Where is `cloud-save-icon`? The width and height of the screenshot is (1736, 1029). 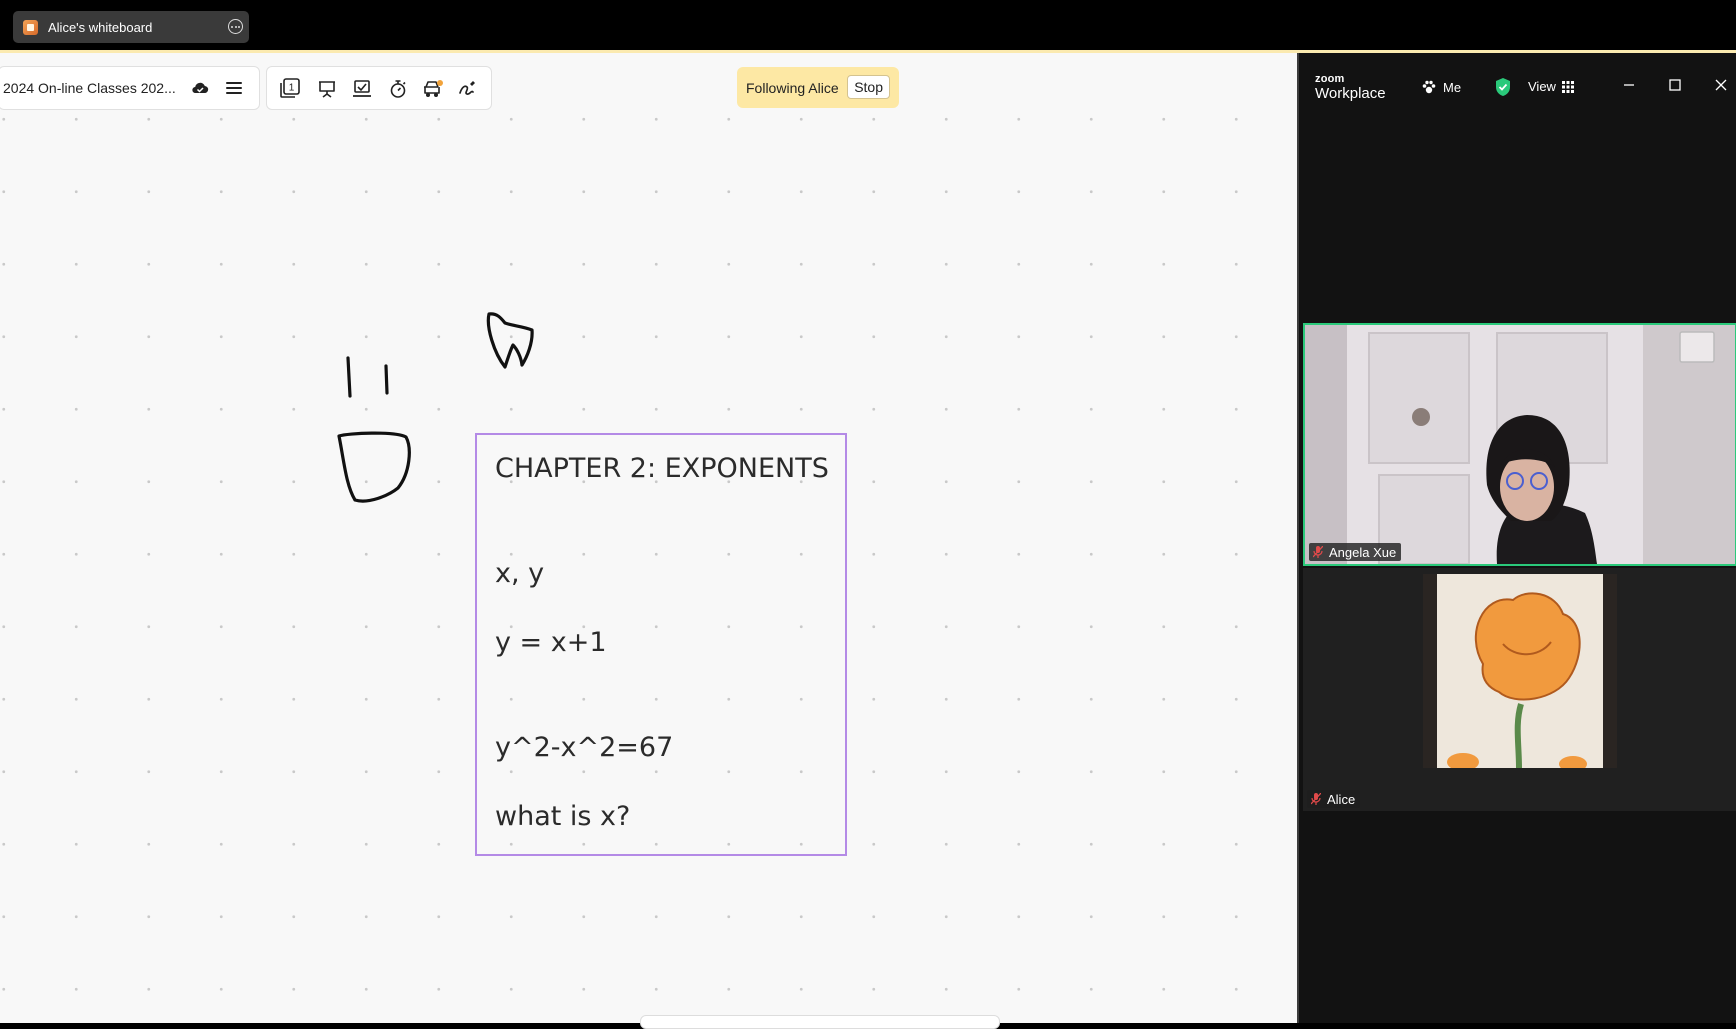
cloud-save-icon is located at coordinates (200, 90).